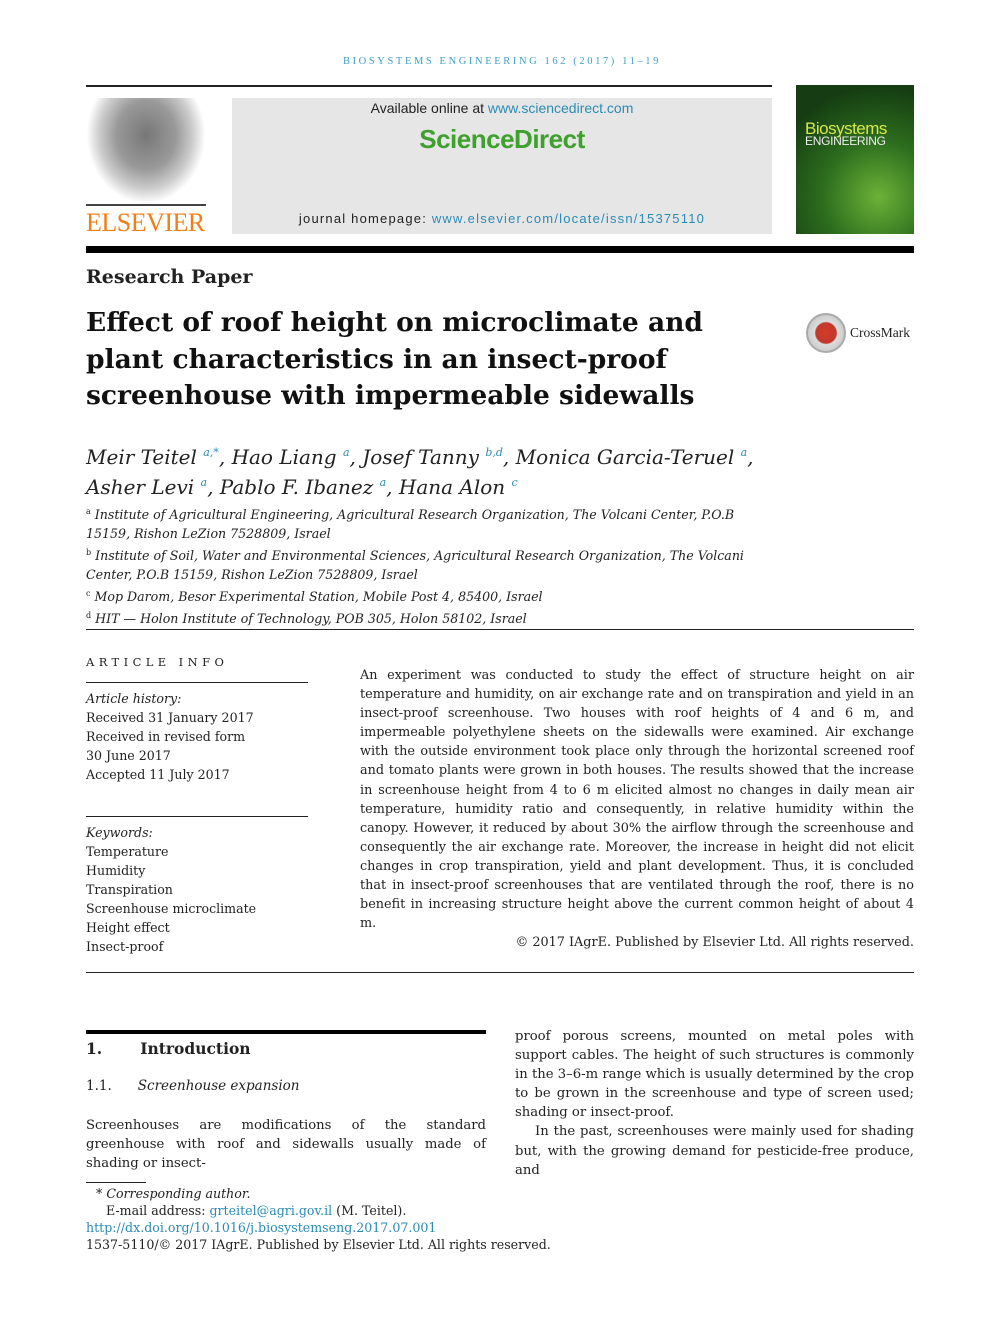 This screenshot has height=1323, width=992. I want to click on header-thick-rule, so click(500, 249).